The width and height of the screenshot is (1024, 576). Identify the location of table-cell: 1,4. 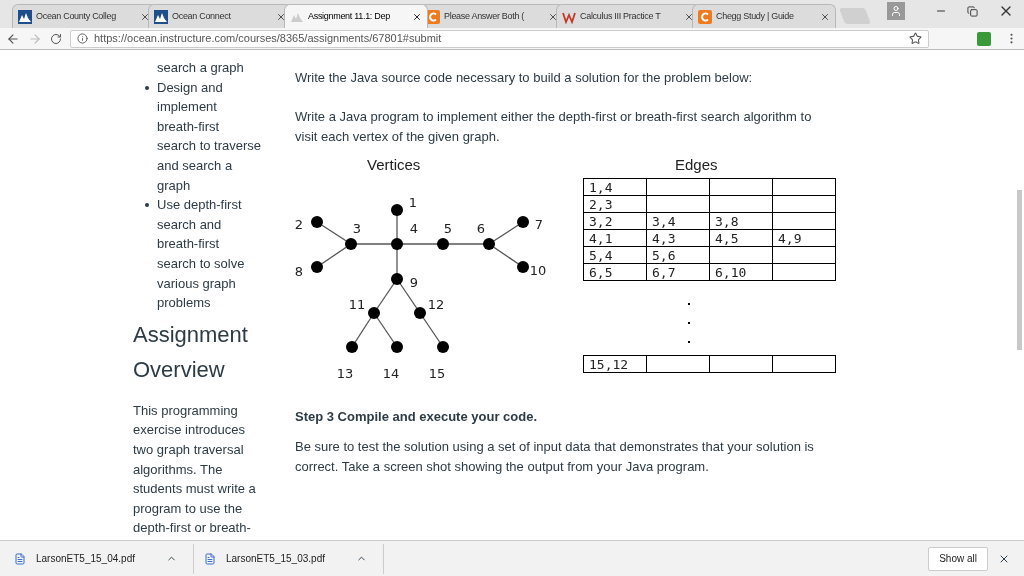
(615, 187).